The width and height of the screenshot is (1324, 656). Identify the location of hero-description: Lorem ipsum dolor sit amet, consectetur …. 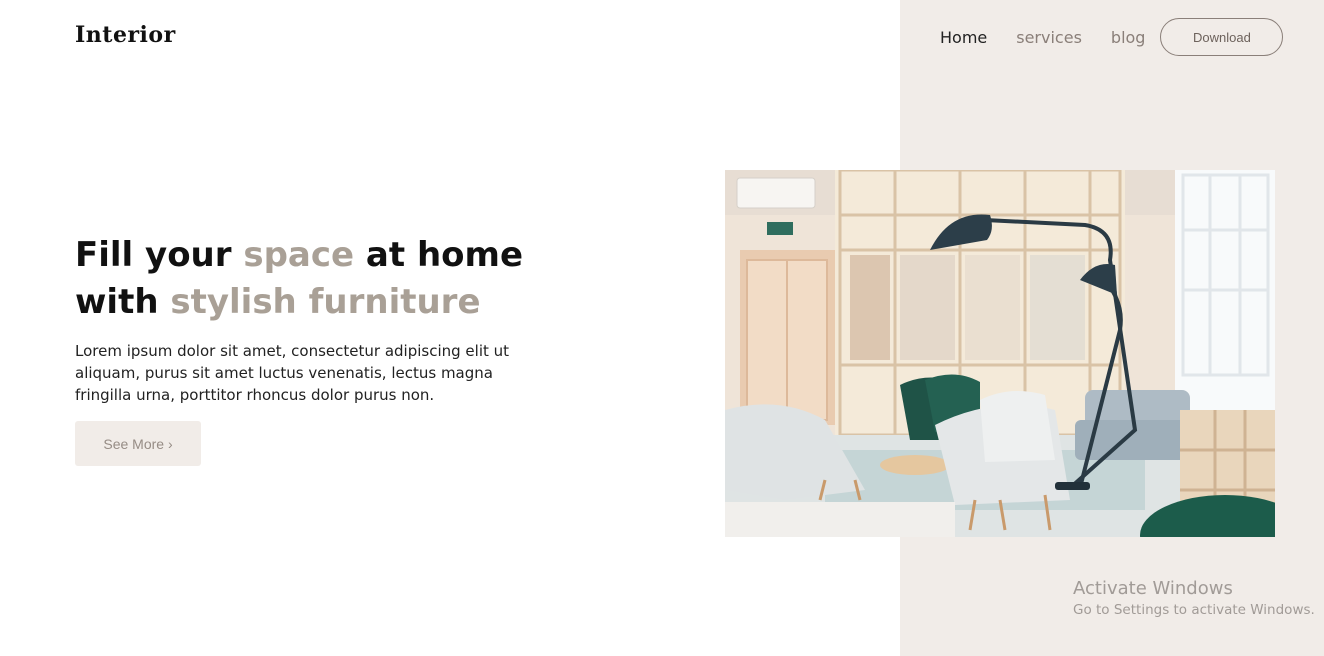
(292, 373).